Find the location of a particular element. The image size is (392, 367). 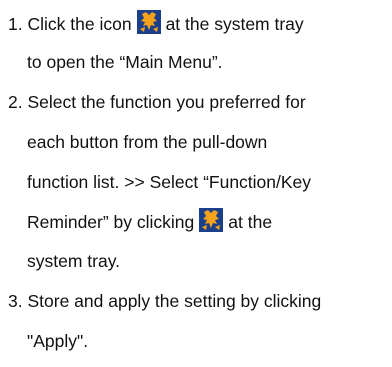

step-3-text: Store and apply the setting by clicking is located at coordinates (174, 301).